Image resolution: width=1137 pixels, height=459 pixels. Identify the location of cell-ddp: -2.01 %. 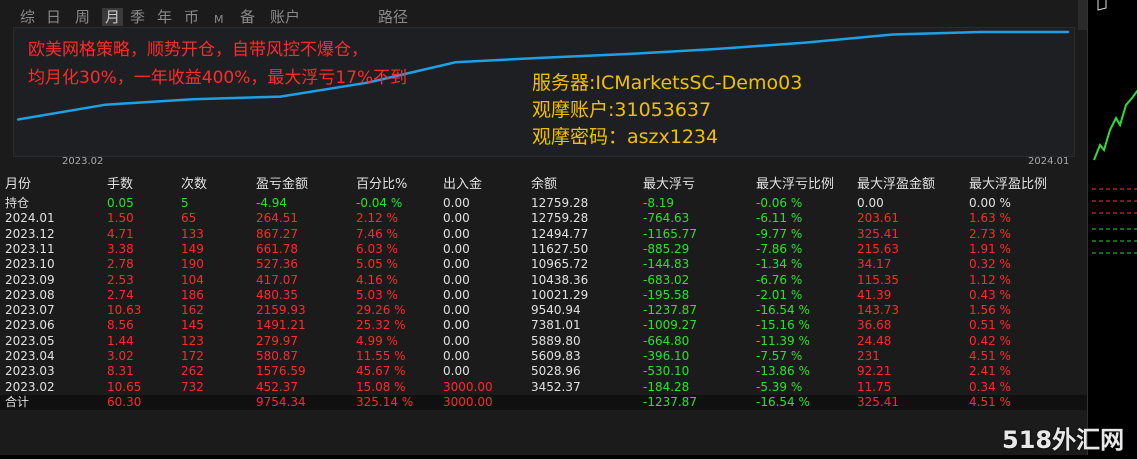
(779, 294).